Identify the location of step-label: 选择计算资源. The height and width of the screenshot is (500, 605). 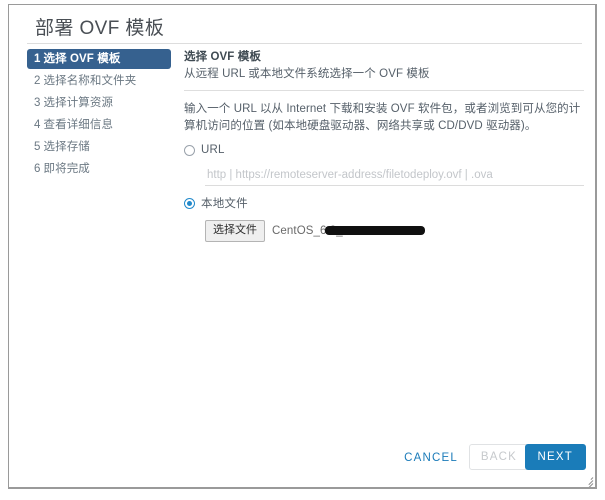
(78, 103).